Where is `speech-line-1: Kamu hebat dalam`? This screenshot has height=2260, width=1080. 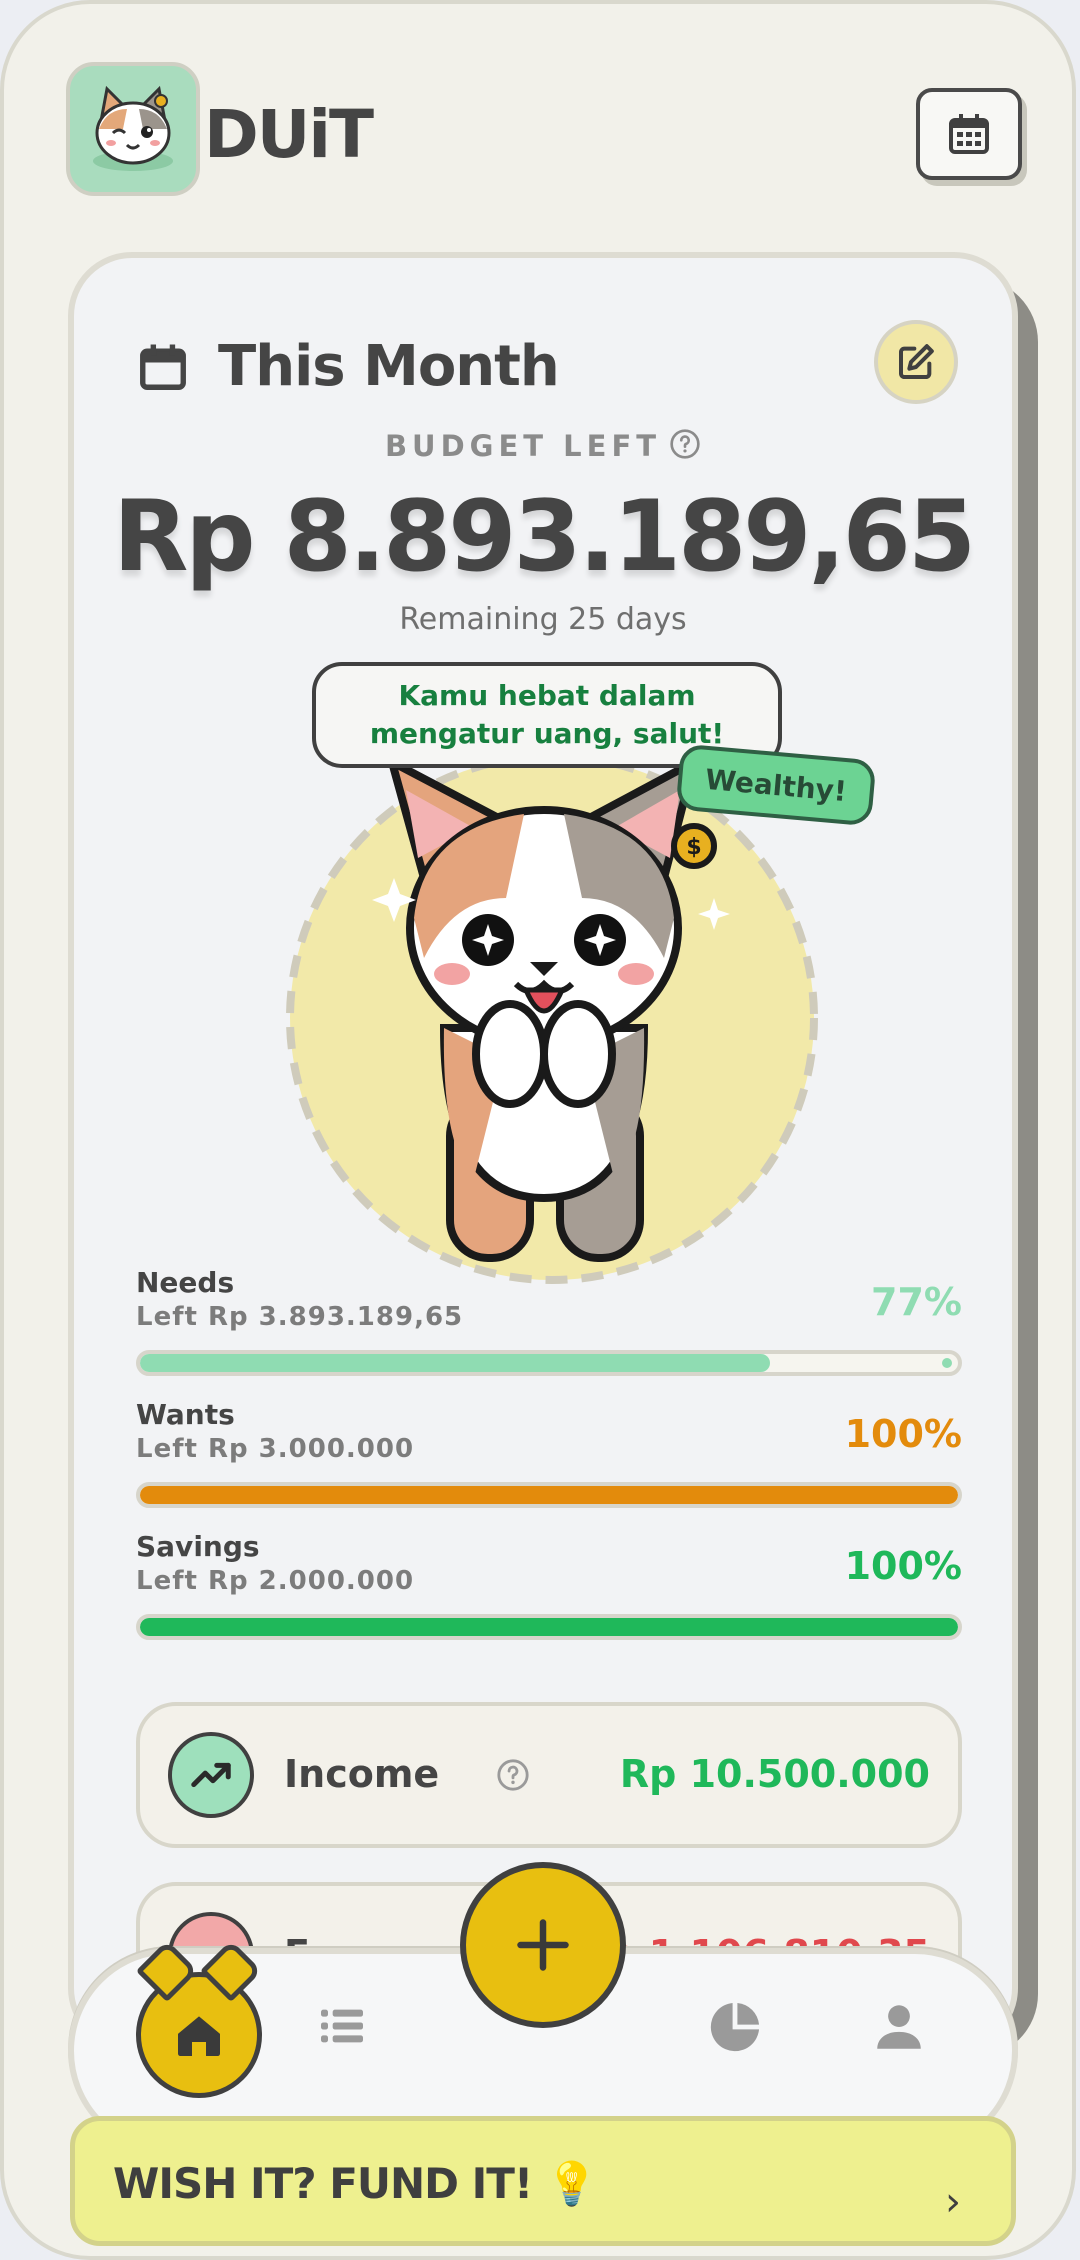 speech-line-1: Kamu hebat dalam is located at coordinates (547, 695).